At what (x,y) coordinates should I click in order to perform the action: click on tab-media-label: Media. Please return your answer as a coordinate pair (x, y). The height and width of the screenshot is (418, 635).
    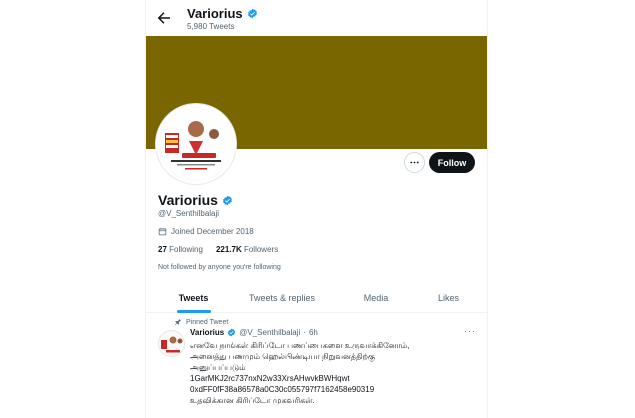
    Looking at the image, I should click on (376, 298).